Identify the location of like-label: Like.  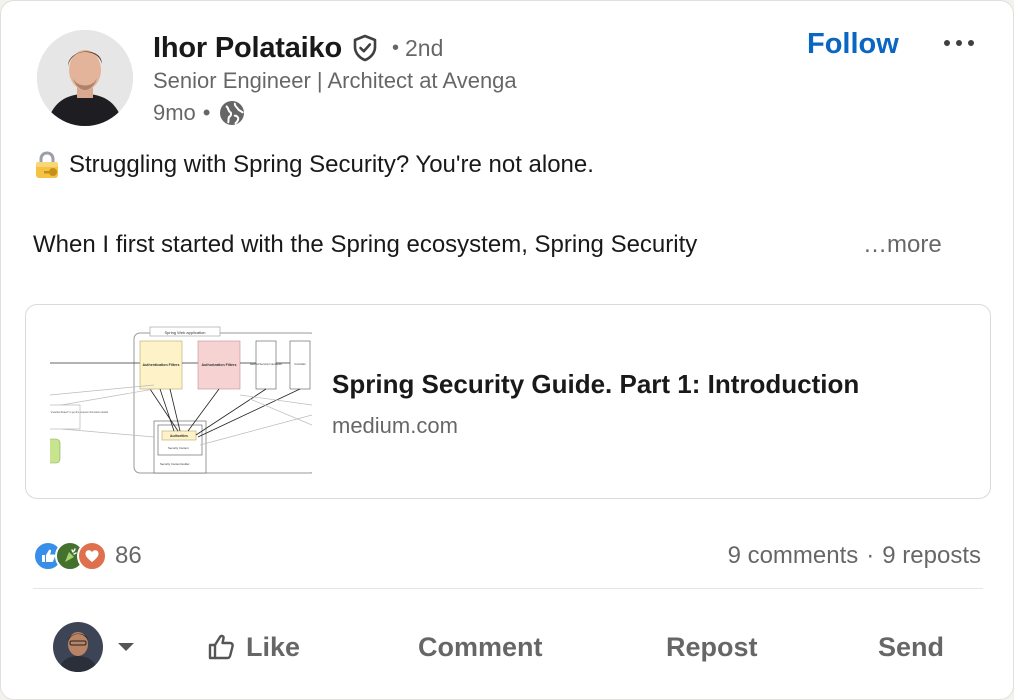
(273, 646).